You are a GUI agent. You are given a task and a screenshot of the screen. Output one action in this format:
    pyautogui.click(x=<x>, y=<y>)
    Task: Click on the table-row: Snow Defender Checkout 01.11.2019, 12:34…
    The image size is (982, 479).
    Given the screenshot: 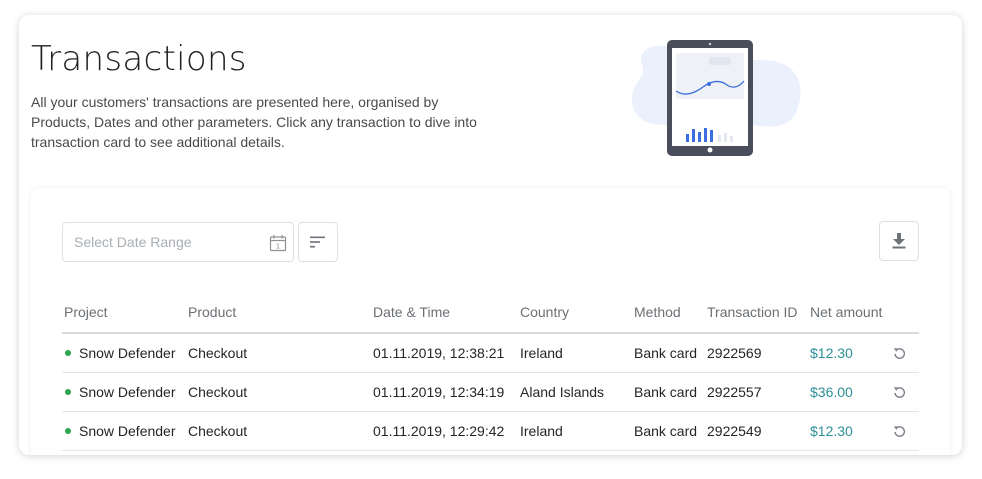 What is the action you would take?
    pyautogui.click(x=490, y=392)
    